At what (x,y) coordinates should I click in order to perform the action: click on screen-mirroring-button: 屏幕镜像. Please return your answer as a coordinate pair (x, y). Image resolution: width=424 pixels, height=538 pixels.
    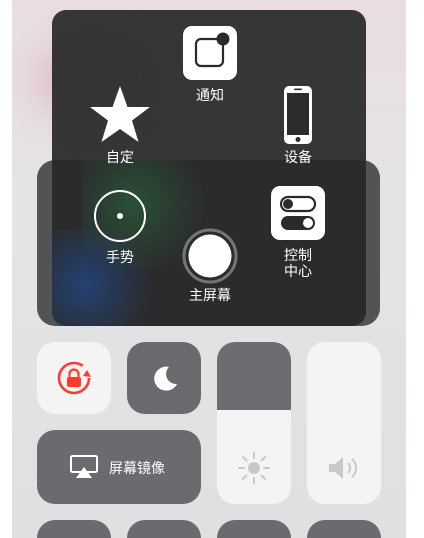
    Looking at the image, I should click on (119, 467).